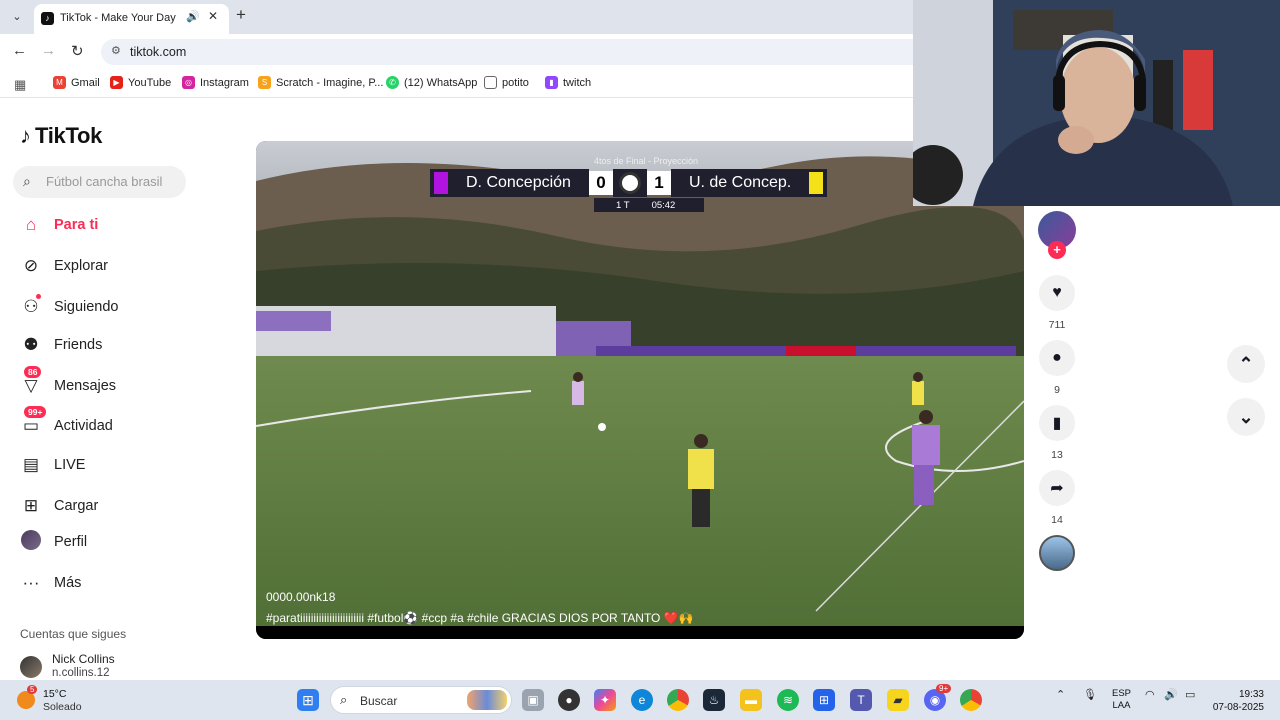 Image resolution: width=1280 pixels, height=720 pixels. What do you see at coordinates (714, 700) in the screenshot?
I see `steam-icon: ♨` at bounding box center [714, 700].